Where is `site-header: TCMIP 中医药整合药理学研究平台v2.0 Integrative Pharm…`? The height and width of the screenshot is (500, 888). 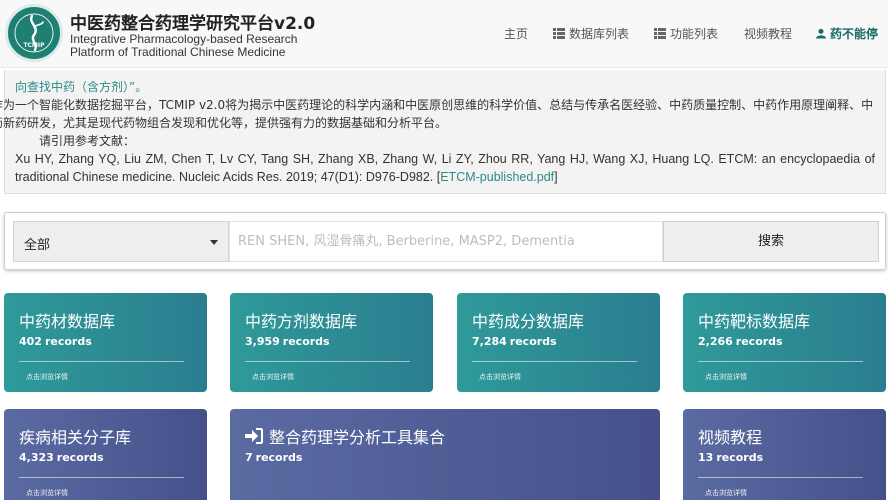
site-header: TCMIP 中医药整合药理学研究平台v2.0 Integrative Pharm… is located at coordinates (444, 34).